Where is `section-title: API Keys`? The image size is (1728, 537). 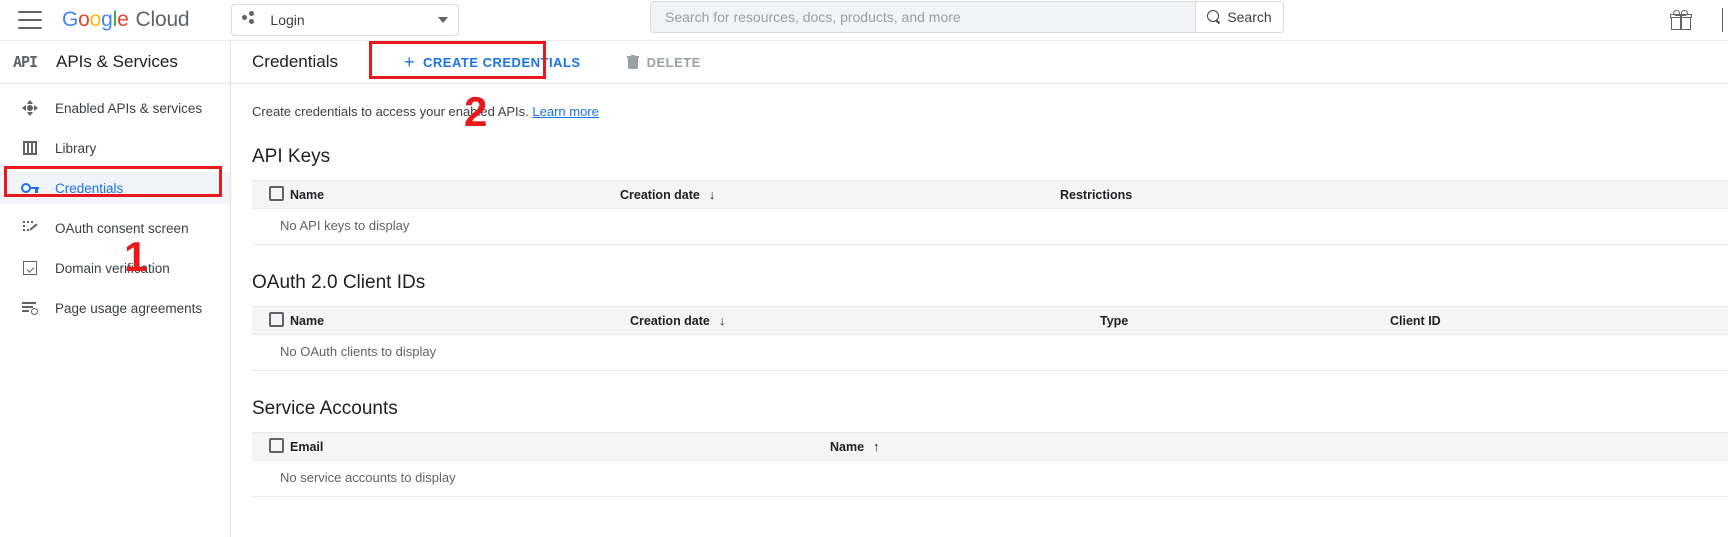
section-title: API Keys is located at coordinates (291, 156).